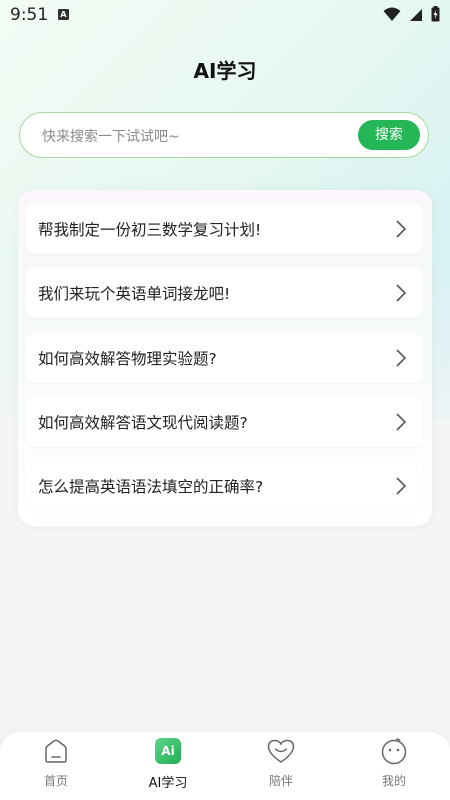 Image resolution: width=450 pixels, height=800 pixels. What do you see at coordinates (168, 783) in the screenshot?
I see `tab-label: AI学习` at bounding box center [168, 783].